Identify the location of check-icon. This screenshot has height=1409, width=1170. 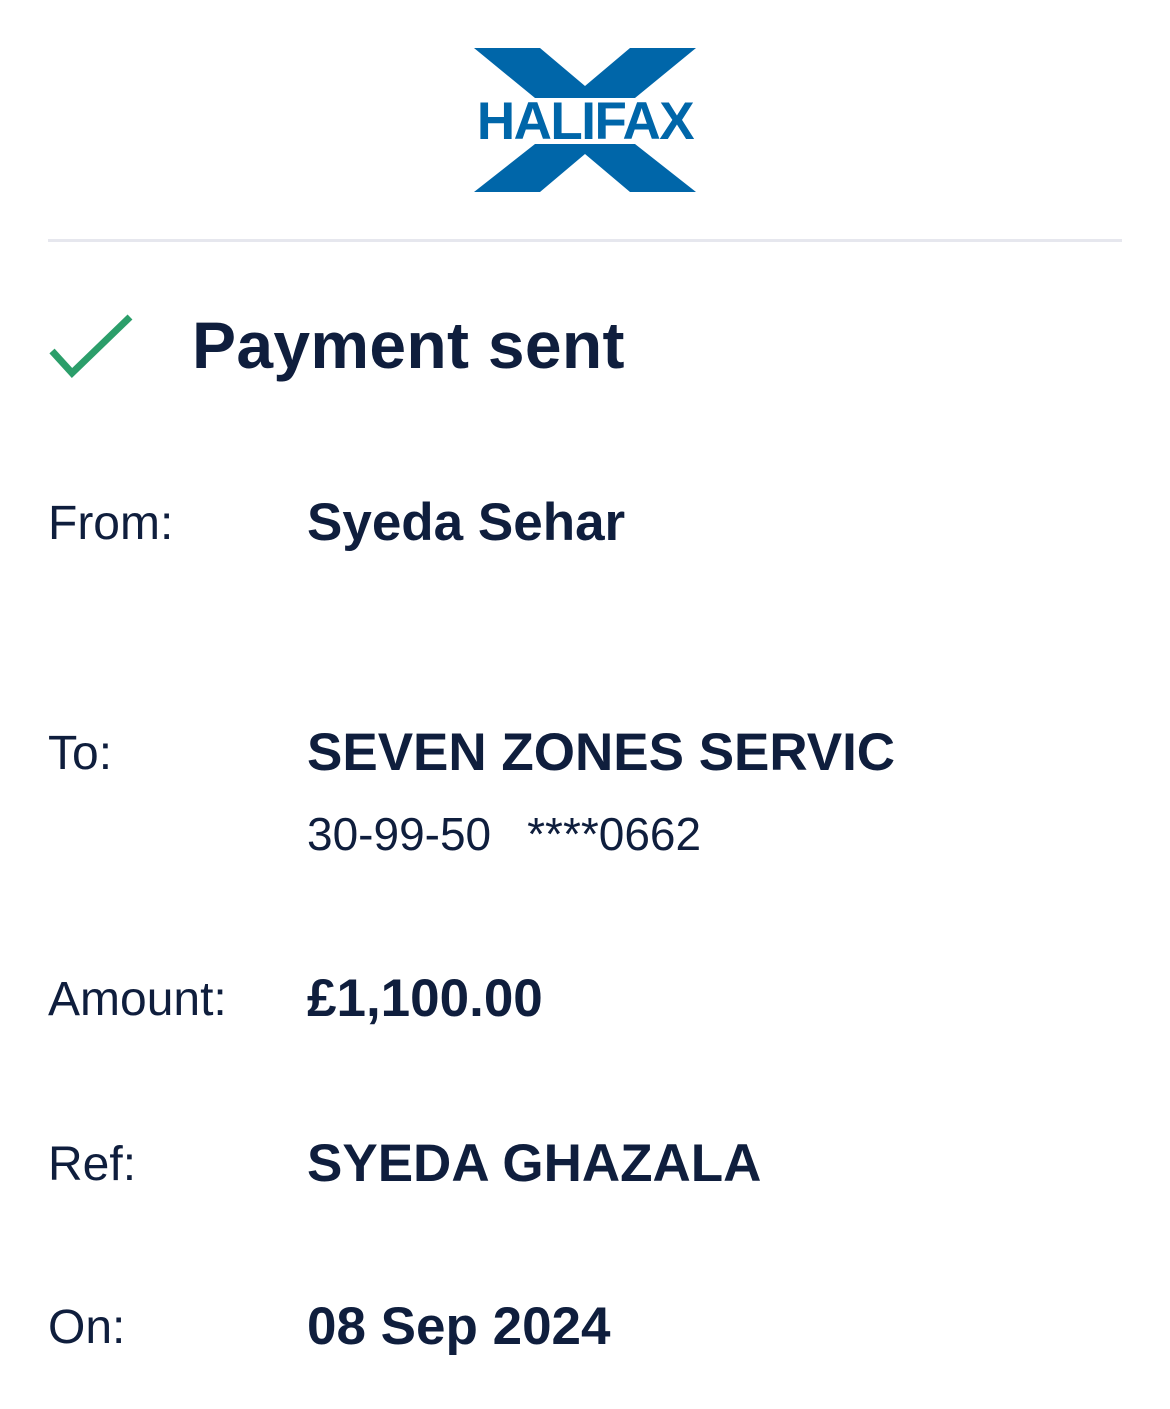
(91, 346).